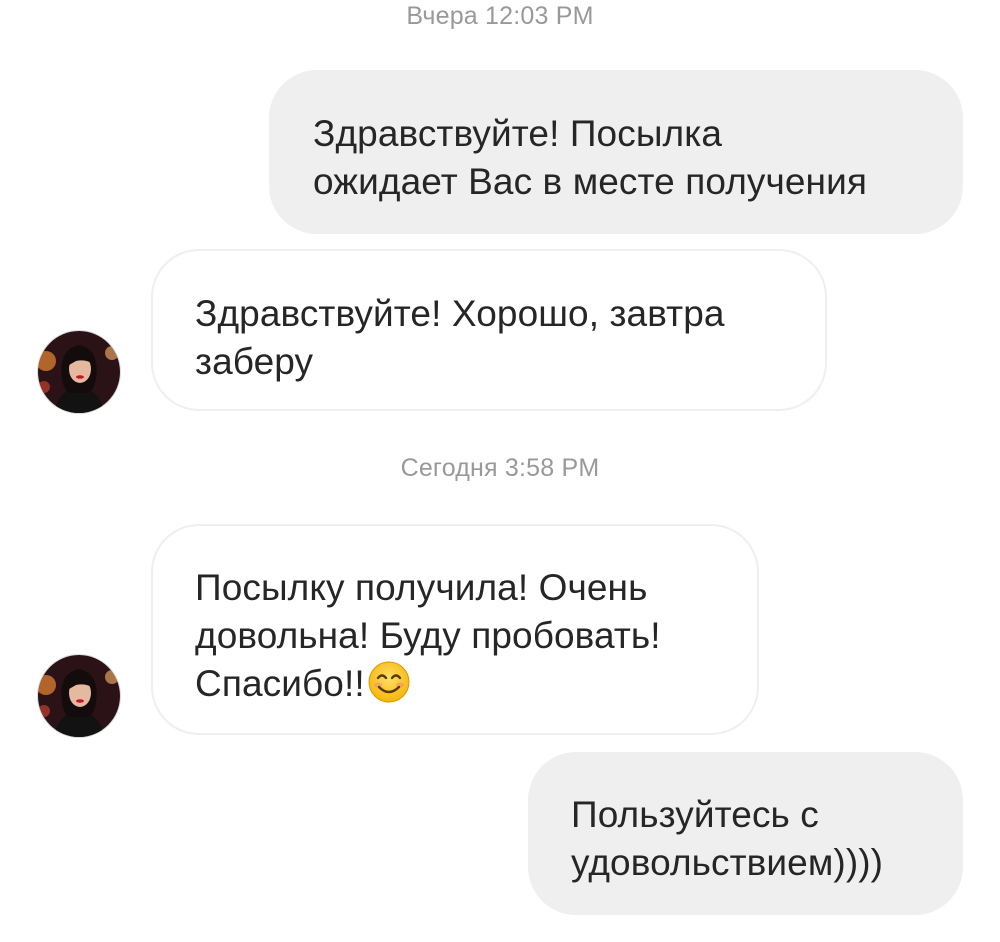 The width and height of the screenshot is (1000, 942). Describe the element at coordinates (428, 635) in the screenshot. I see `message-text: довольна! Буду пробовать!` at that location.